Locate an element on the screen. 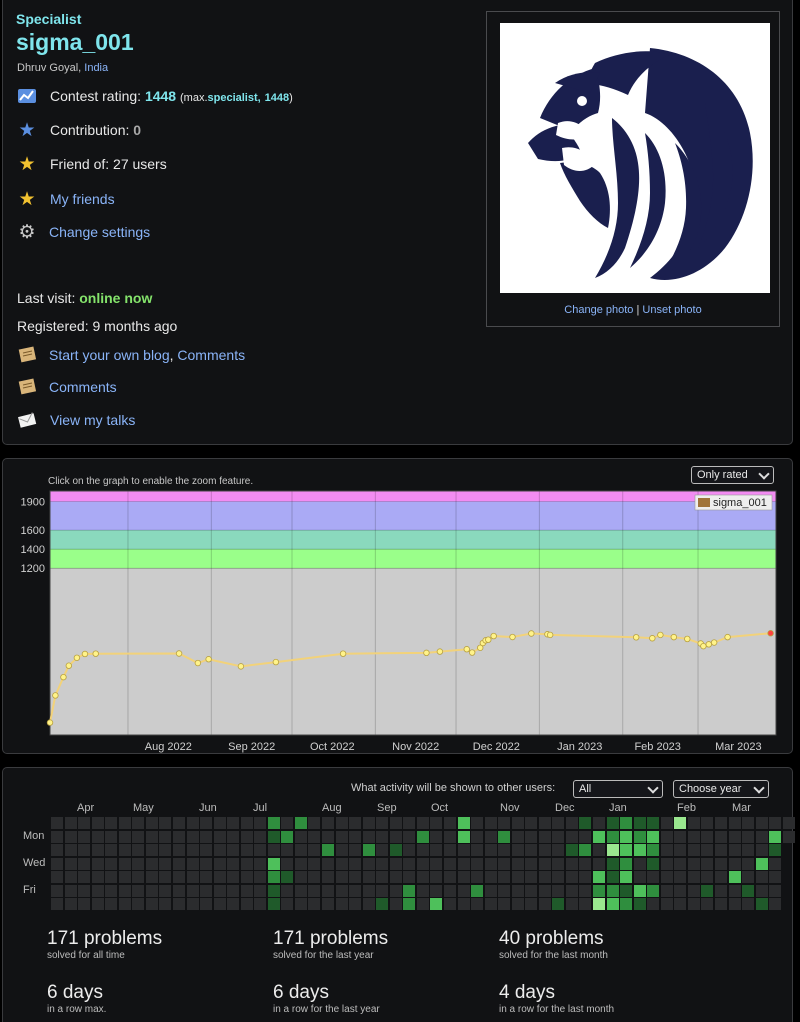 The width and height of the screenshot is (800, 1022). photo-links: Change photo | Unset photo is located at coordinates (633, 310).